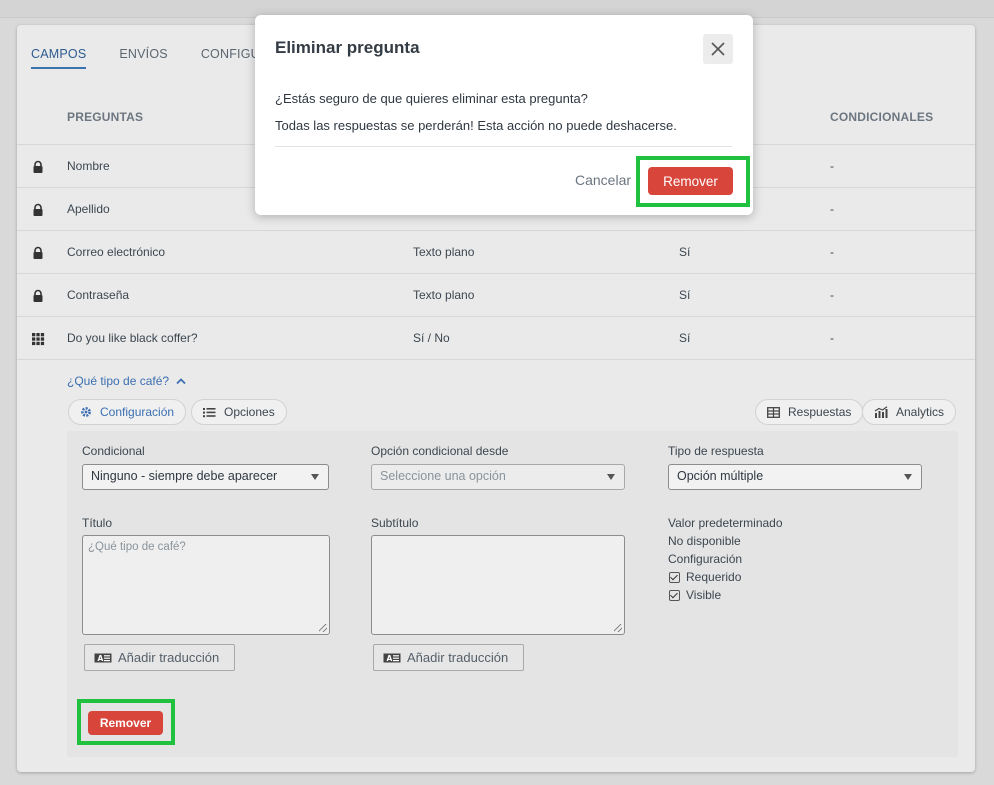  What do you see at coordinates (206, 585) in the screenshot?
I see `titulo-textarea: ¿Qué tipo de café?` at bounding box center [206, 585].